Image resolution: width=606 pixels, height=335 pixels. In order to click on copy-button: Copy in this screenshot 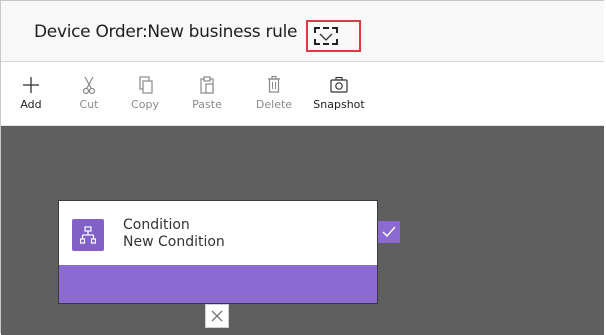, I will do `click(145, 92)`.